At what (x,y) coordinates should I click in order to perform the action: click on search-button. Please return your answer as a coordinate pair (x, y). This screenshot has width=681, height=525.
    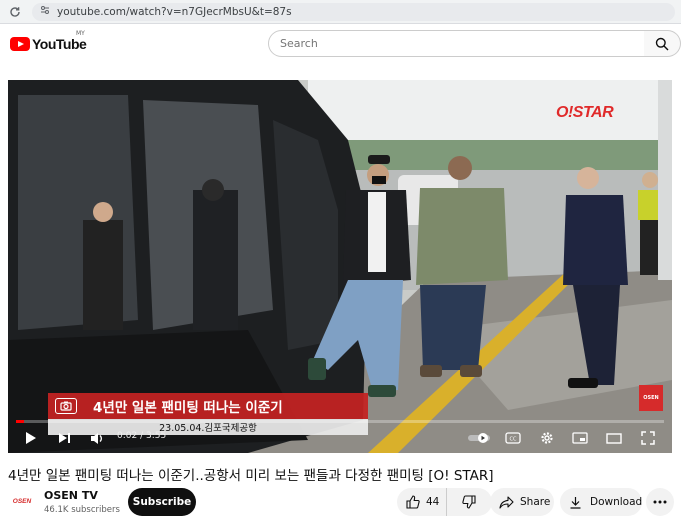
    Looking at the image, I should click on (662, 43).